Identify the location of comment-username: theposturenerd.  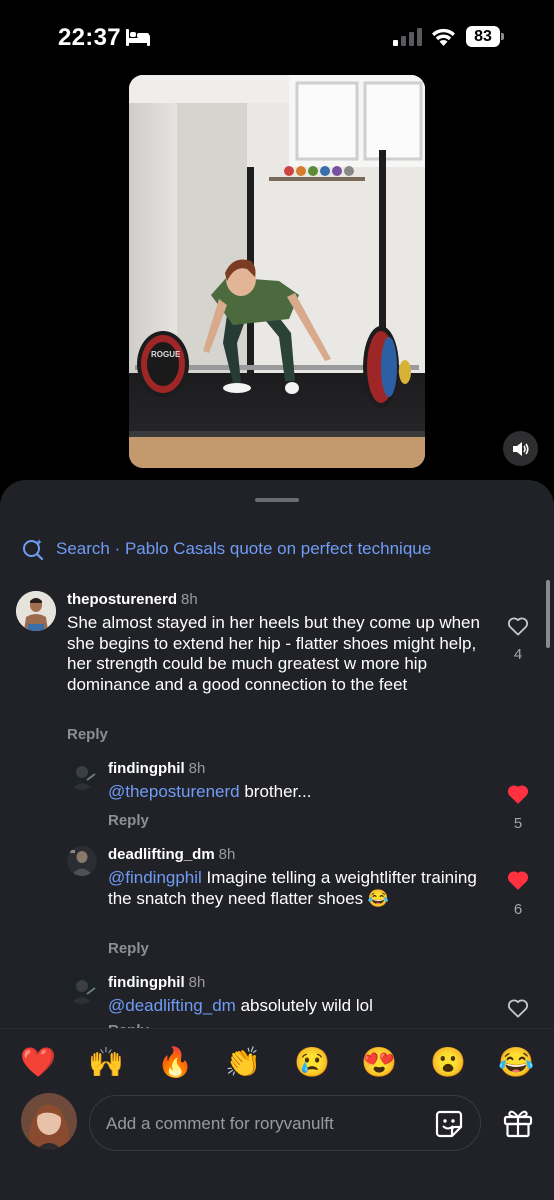
(122, 599).